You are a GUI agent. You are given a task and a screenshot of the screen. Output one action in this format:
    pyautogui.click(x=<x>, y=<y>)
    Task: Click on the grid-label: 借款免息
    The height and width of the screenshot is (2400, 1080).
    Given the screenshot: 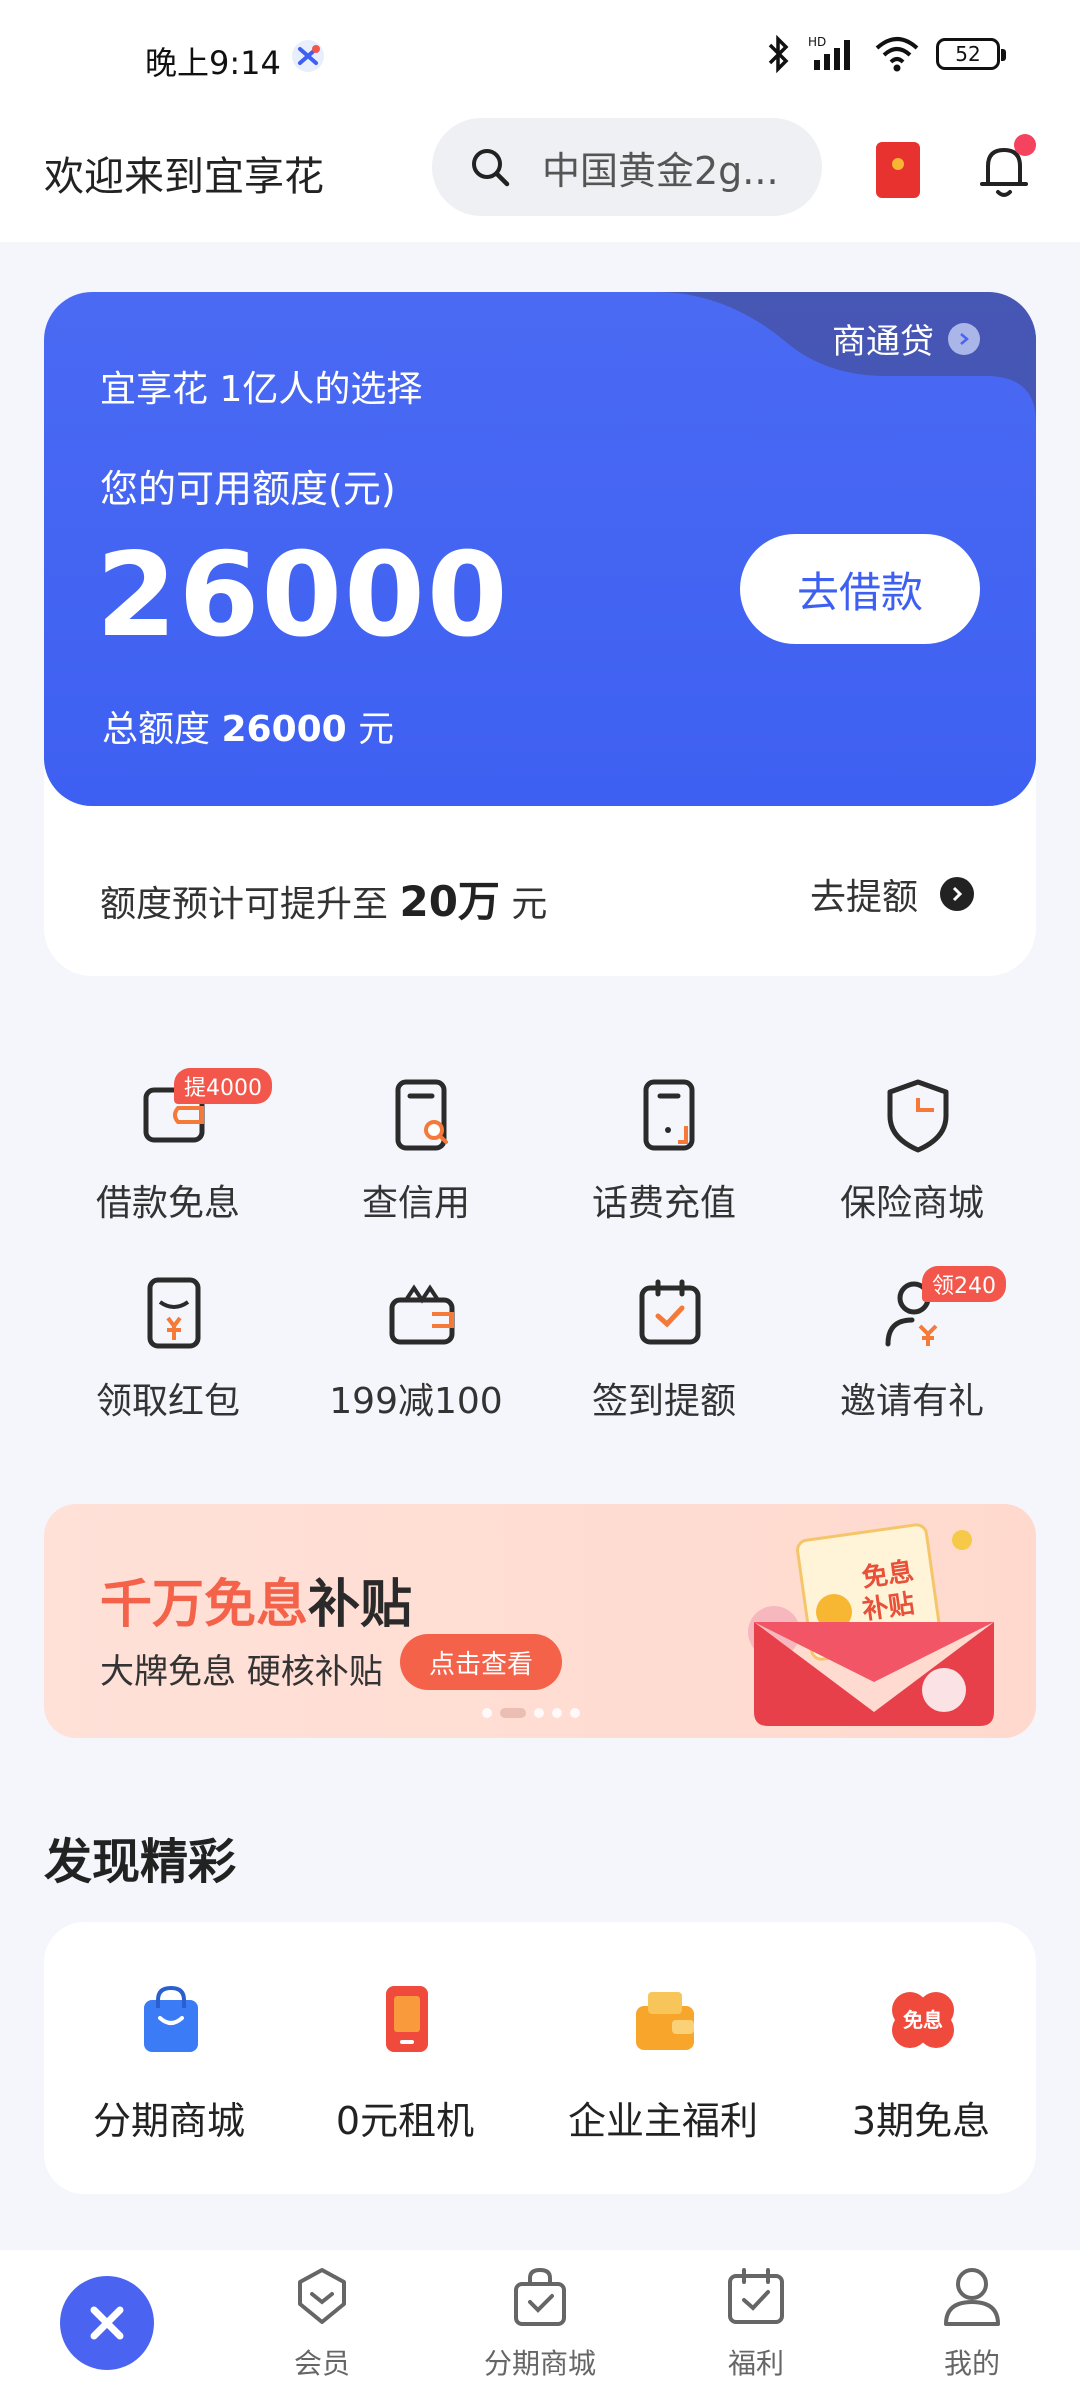 What is the action you would take?
    pyautogui.click(x=167, y=1203)
    